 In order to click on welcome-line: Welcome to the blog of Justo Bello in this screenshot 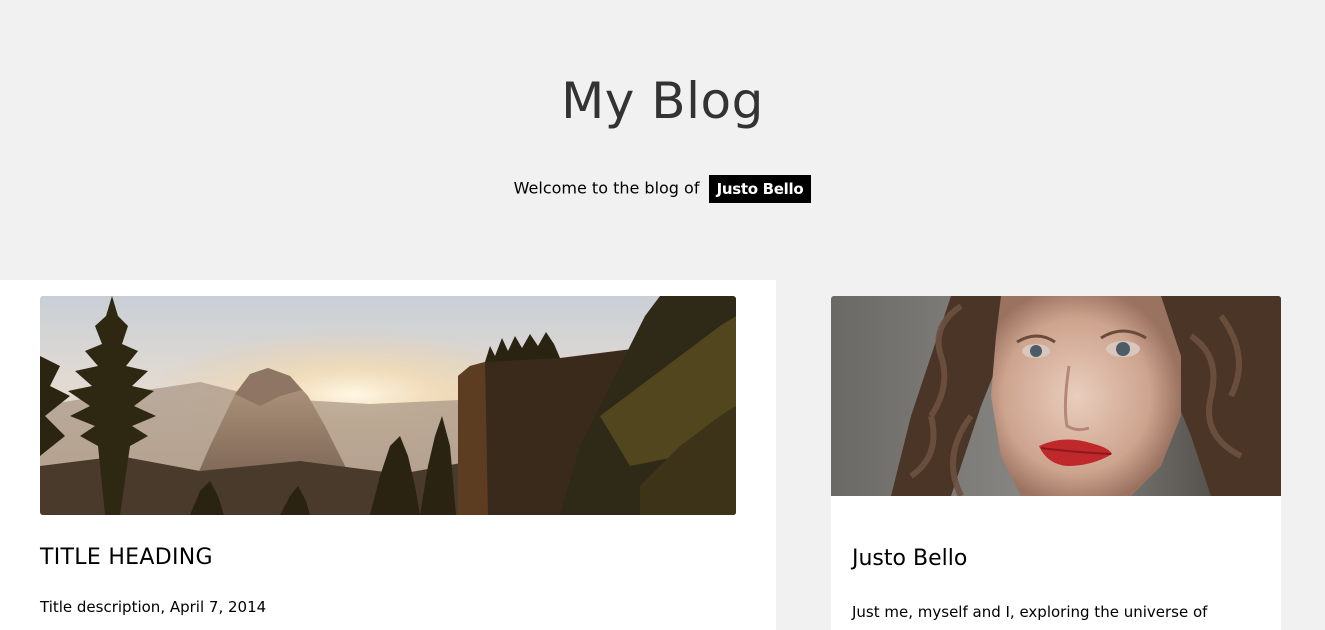, I will do `click(662, 188)`.